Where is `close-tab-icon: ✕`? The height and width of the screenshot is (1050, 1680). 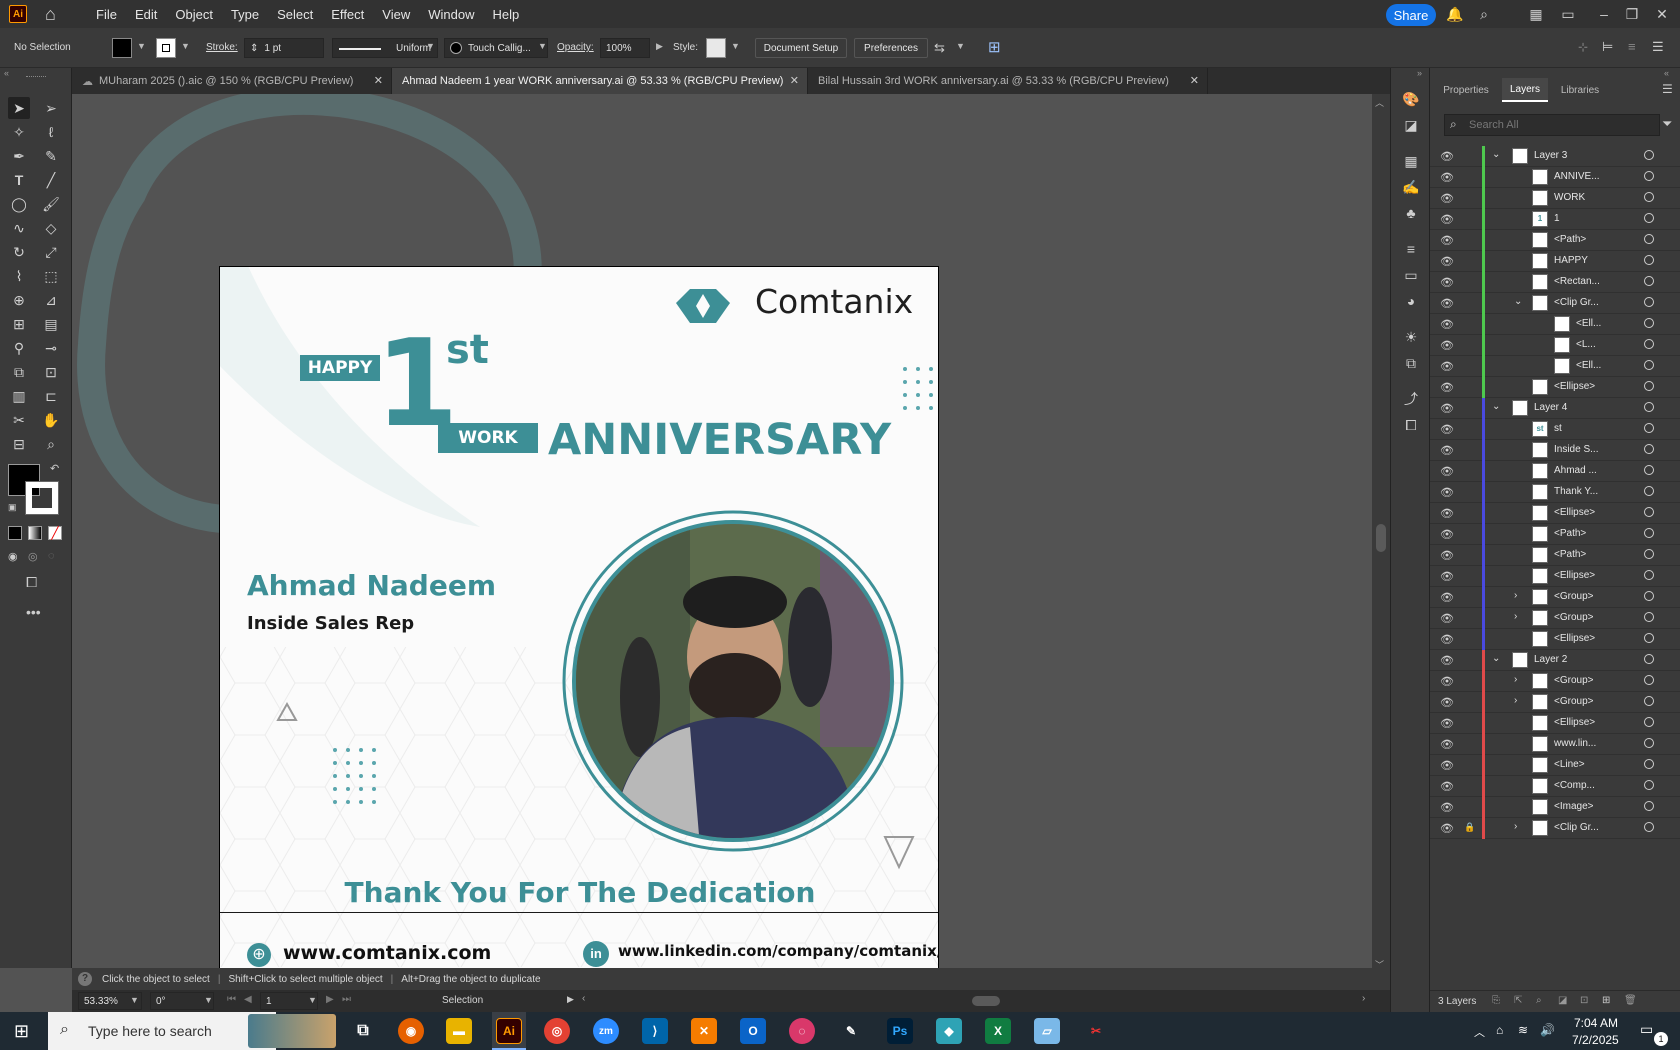
close-tab-icon: ✕ is located at coordinates (794, 80).